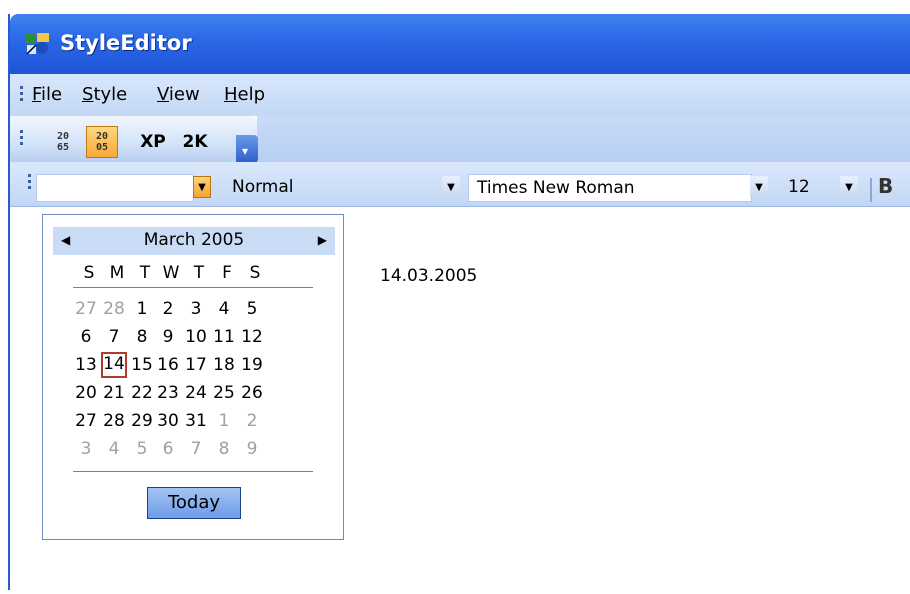 The width and height of the screenshot is (910, 594). What do you see at coordinates (810, 188) in the screenshot?
I see `font-size-combo: 12` at bounding box center [810, 188].